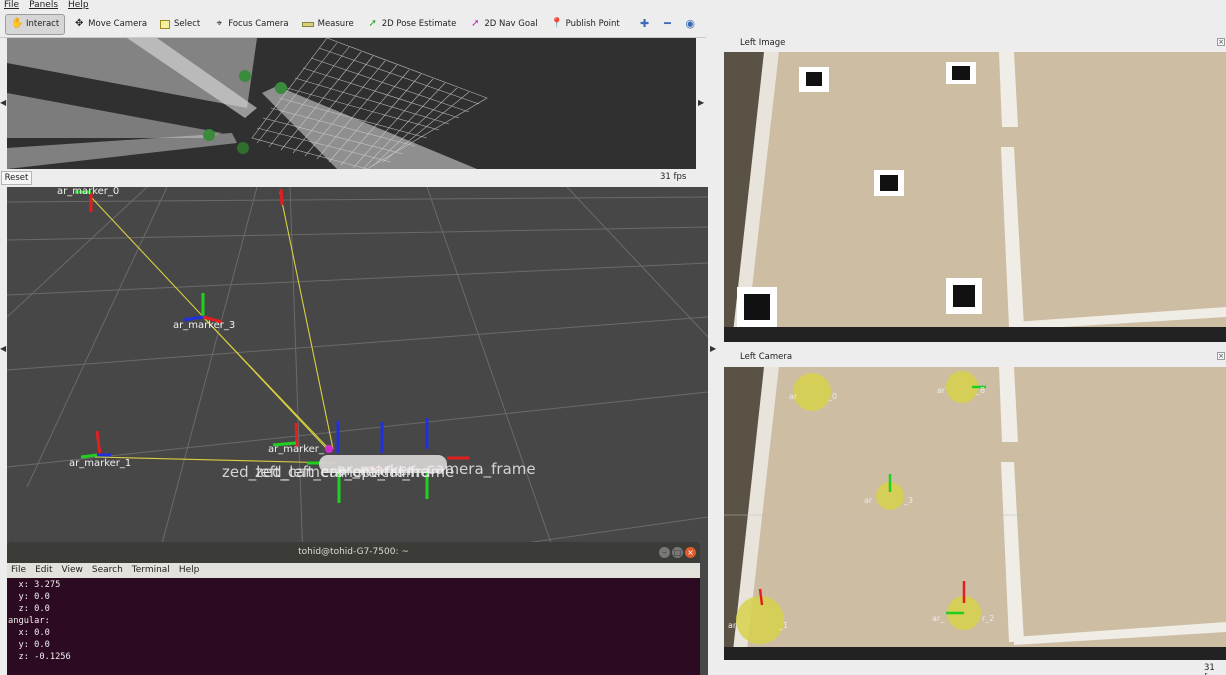 The height and width of the screenshot is (675, 1226). I want to click on close-icon: ×, so click(690, 552).